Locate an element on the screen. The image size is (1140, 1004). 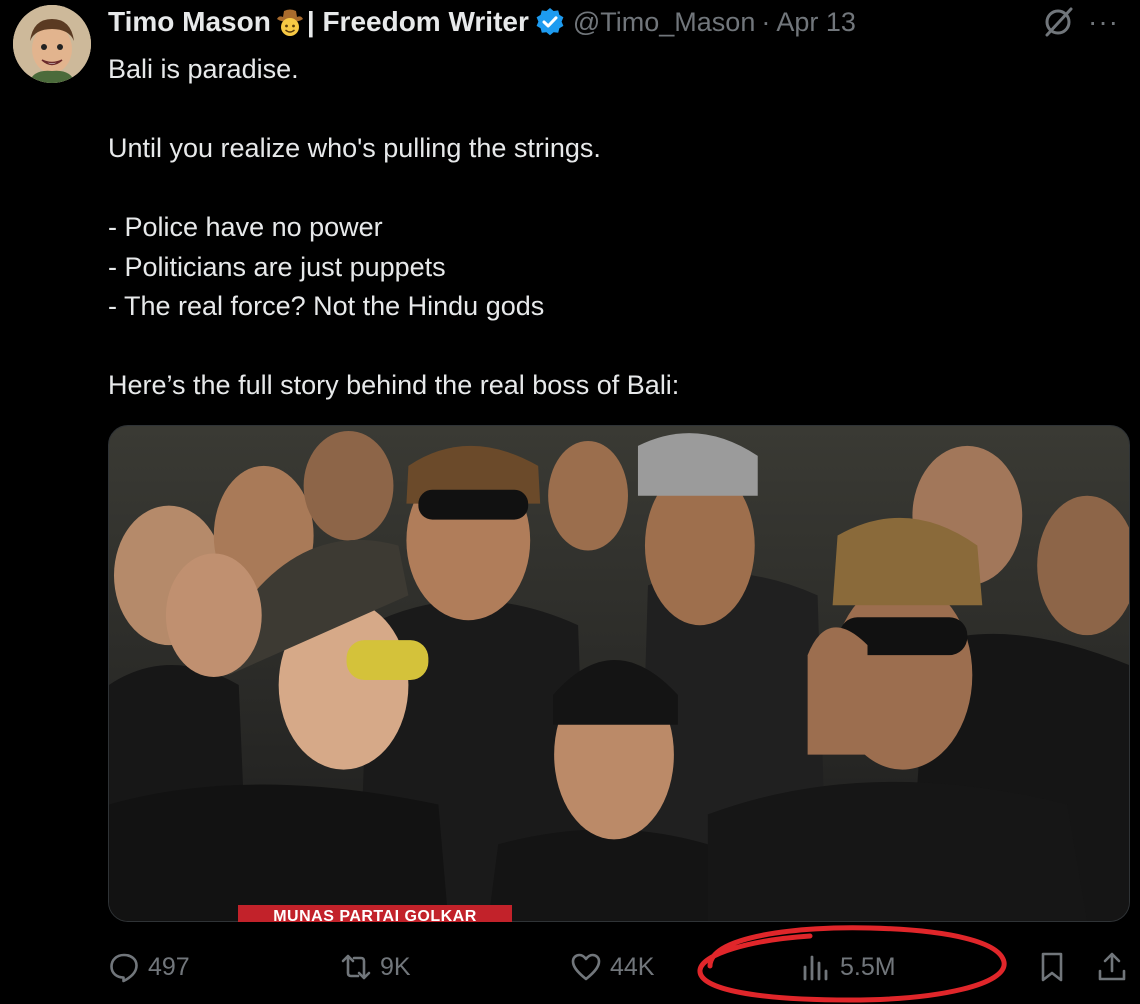
repost-button: 9K is located at coordinates (375, 967).